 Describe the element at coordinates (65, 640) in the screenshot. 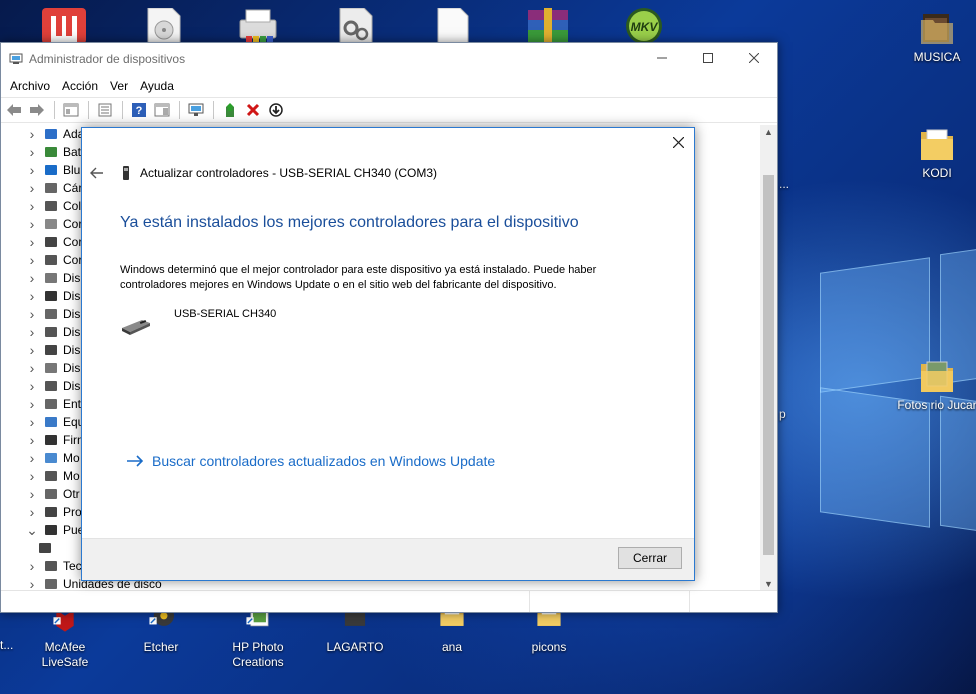

I see `desktop-icon-mcafee-livesafe: McAfee LiveSafe` at that location.